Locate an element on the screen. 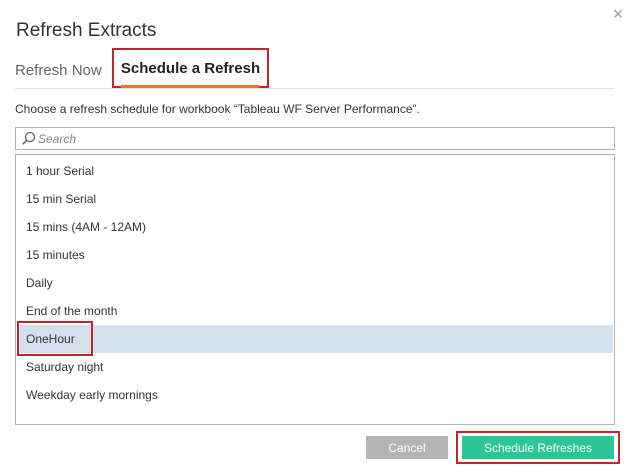 Image resolution: width=633 pixels, height=473 pixels. schedule-button-annotation-box: Schedule Refreshes is located at coordinates (538, 447).